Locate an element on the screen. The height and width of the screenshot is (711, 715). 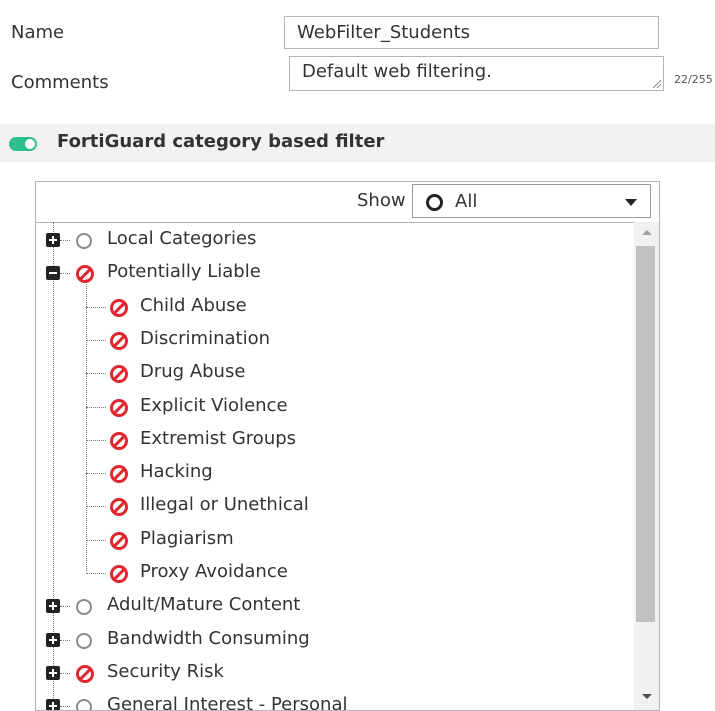
subcategory-row: Drug Abuse is located at coordinates (335, 373).